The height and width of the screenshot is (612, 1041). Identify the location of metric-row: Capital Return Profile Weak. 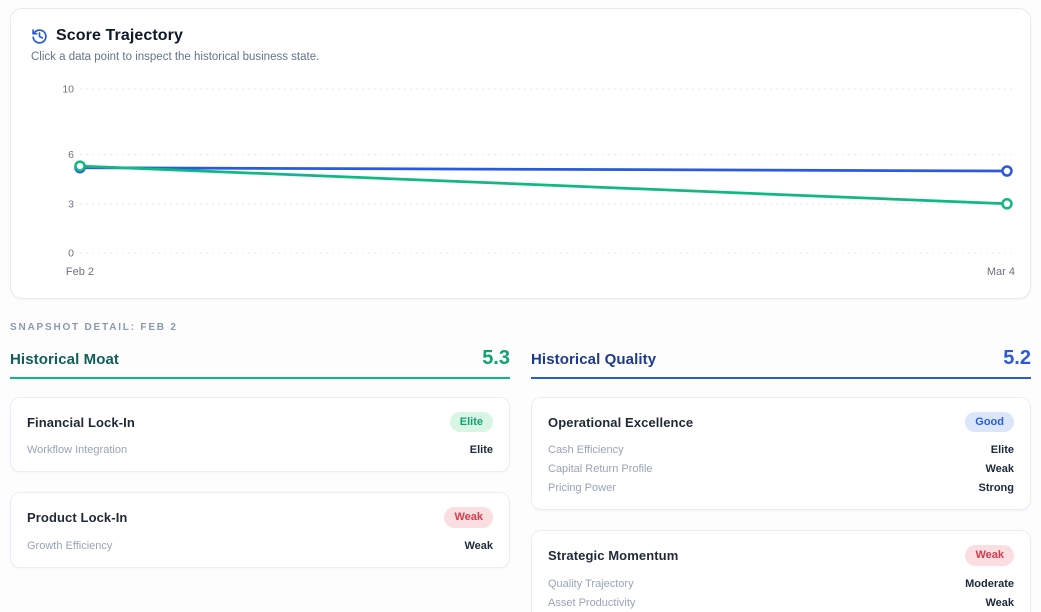
(781, 469).